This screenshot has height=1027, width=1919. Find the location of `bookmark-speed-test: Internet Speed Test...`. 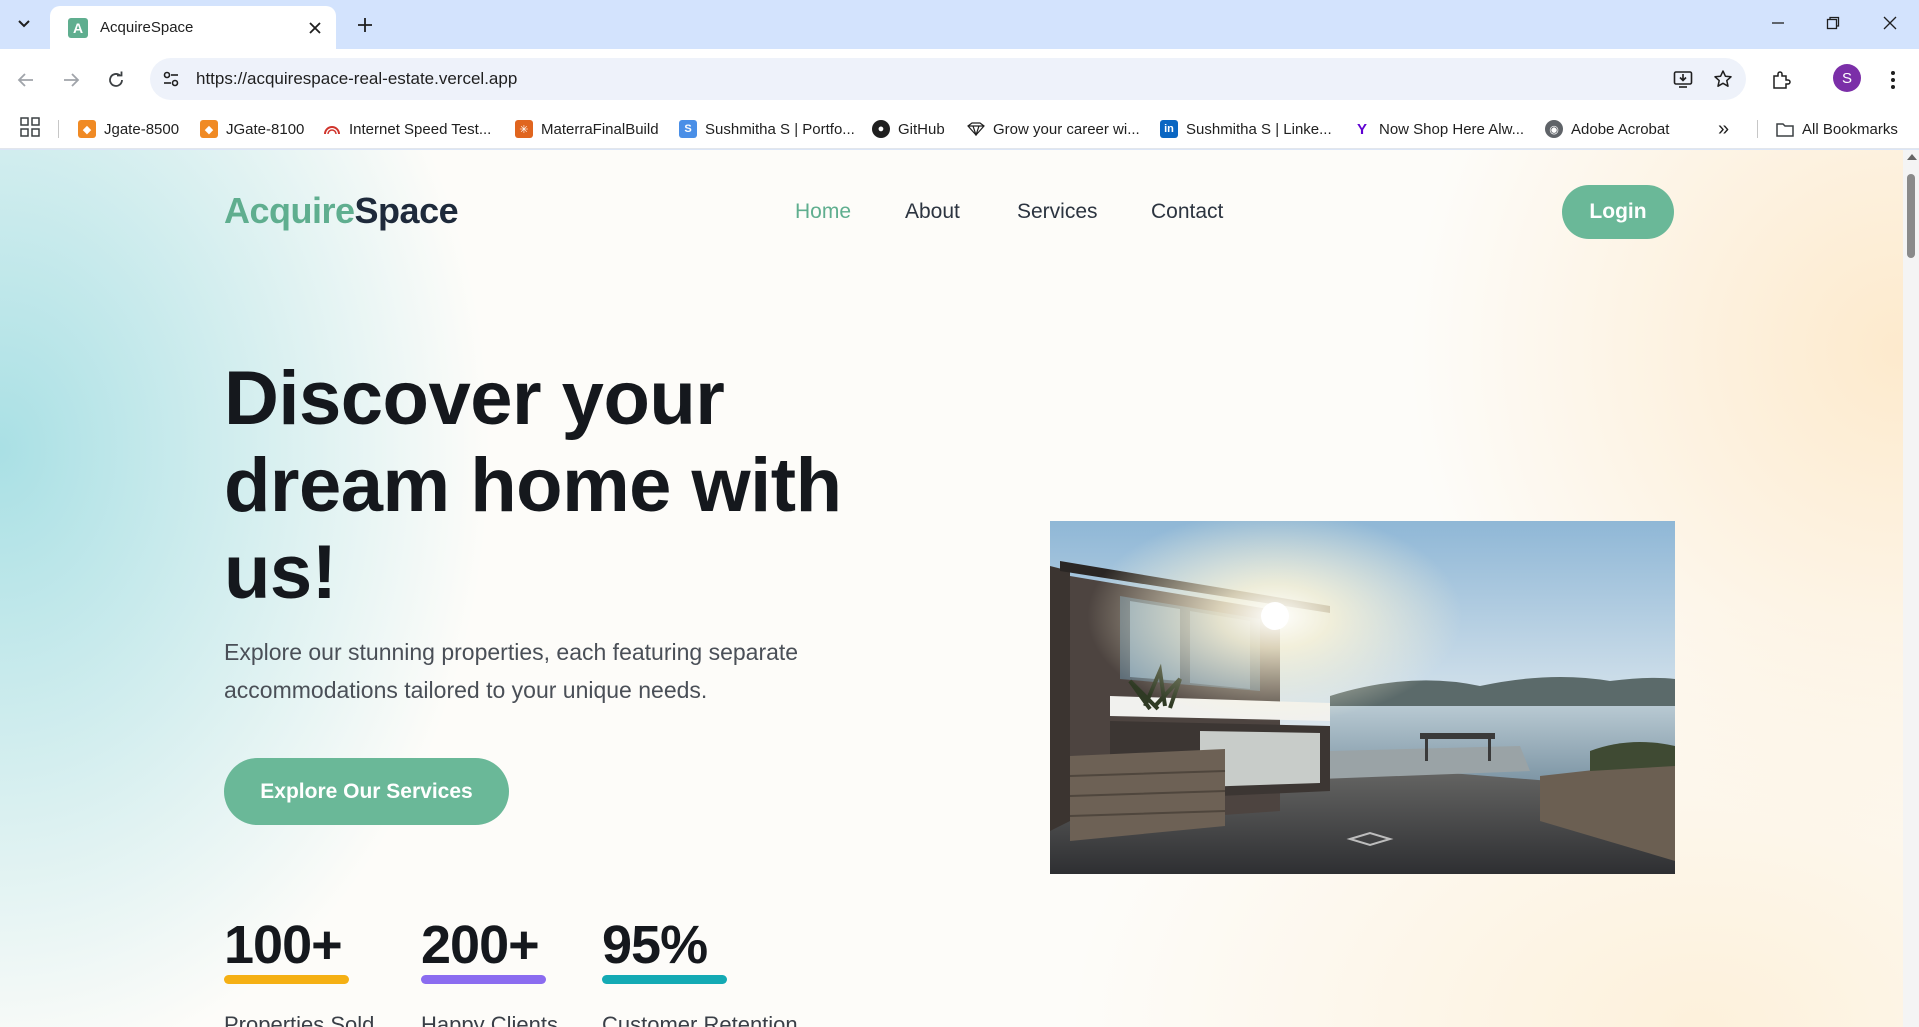

bookmark-speed-test: Internet Speed Test... is located at coordinates (407, 129).